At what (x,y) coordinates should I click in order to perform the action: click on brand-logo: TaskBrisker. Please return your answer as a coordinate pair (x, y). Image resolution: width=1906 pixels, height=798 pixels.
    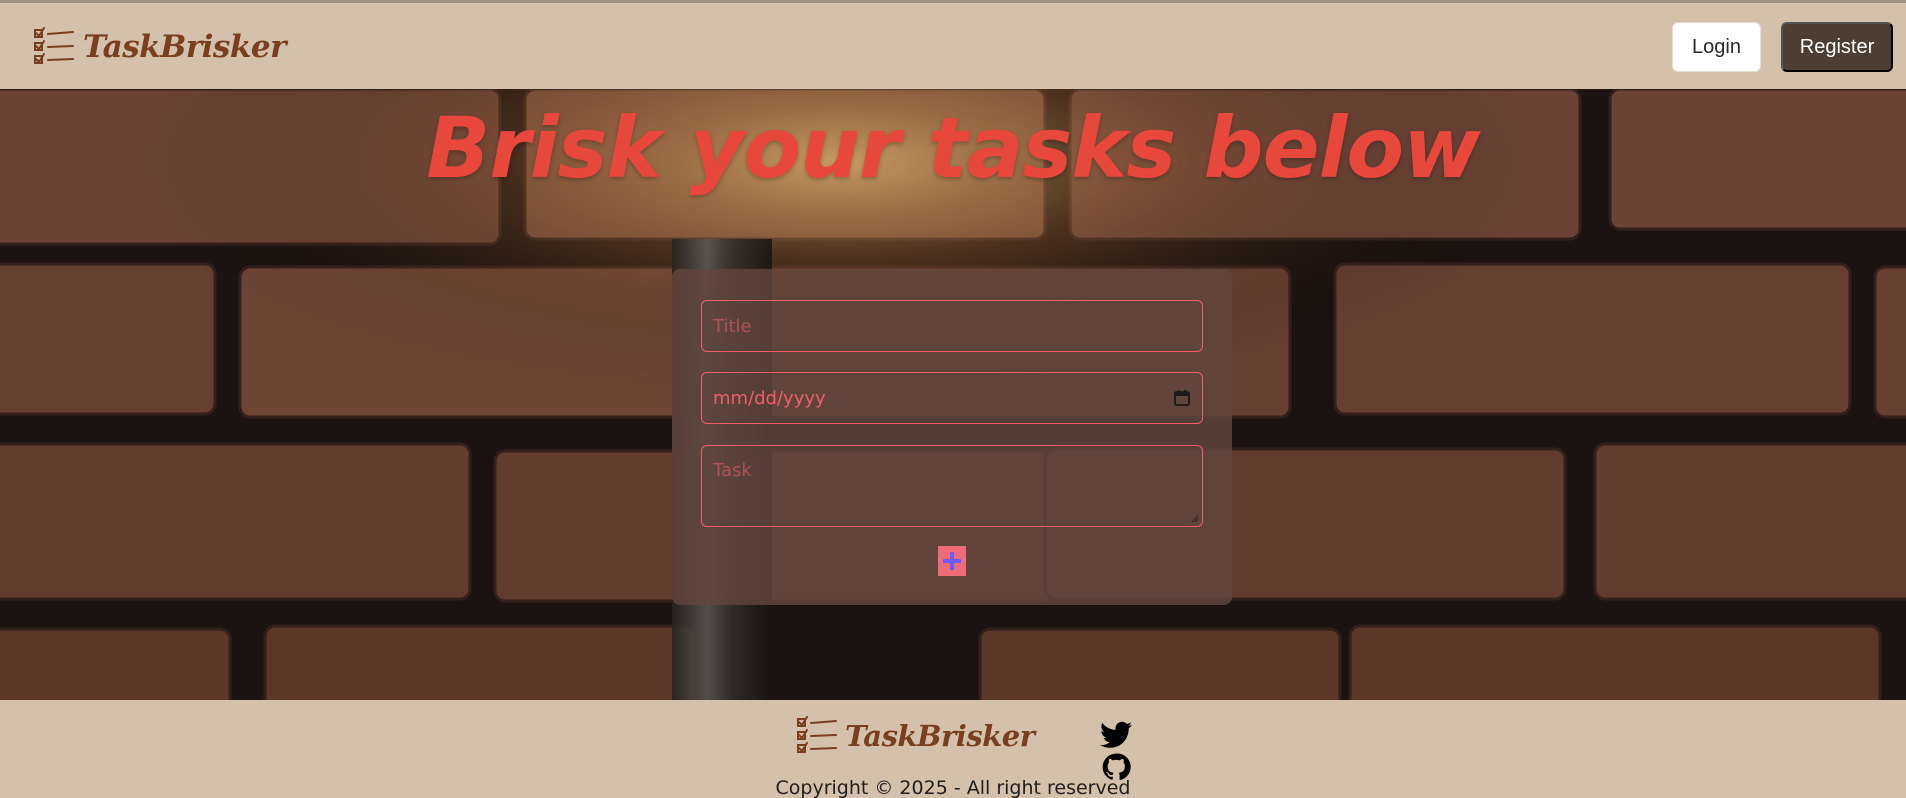
    Looking at the image, I should click on (159, 47).